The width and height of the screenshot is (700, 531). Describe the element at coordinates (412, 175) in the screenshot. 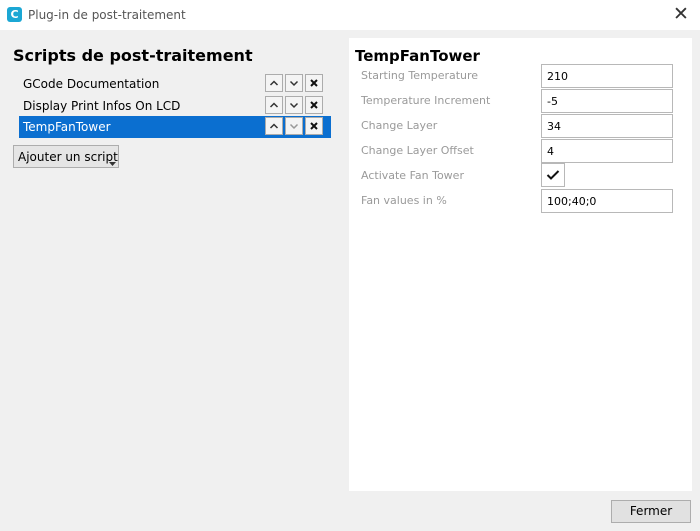

I see `setting-label-activate-fan-tower: Activate Fan Tower` at that location.